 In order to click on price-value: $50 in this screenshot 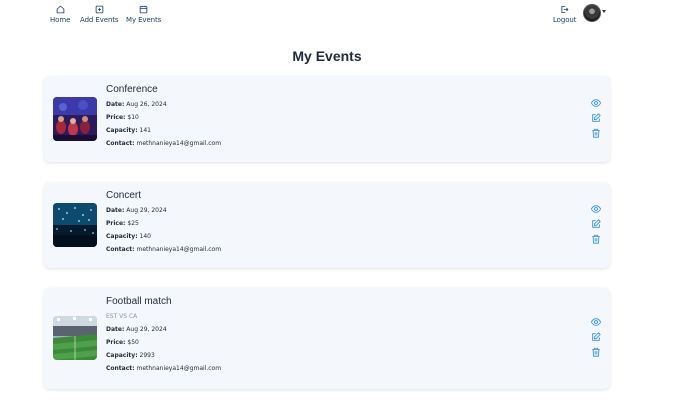, I will do `click(133, 342)`.